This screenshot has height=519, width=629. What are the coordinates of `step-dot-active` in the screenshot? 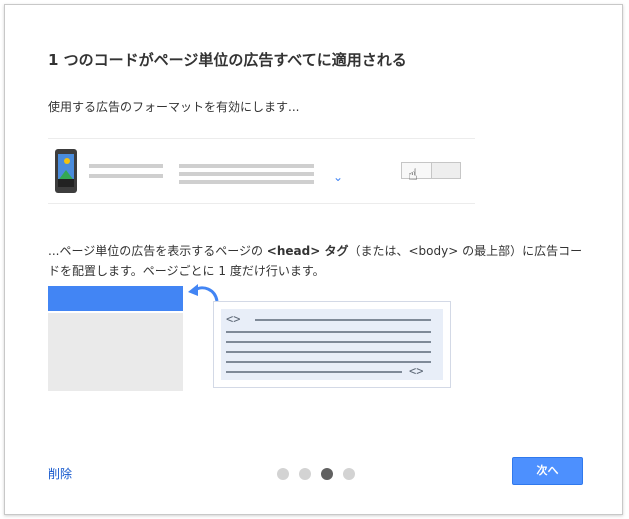 It's located at (327, 474).